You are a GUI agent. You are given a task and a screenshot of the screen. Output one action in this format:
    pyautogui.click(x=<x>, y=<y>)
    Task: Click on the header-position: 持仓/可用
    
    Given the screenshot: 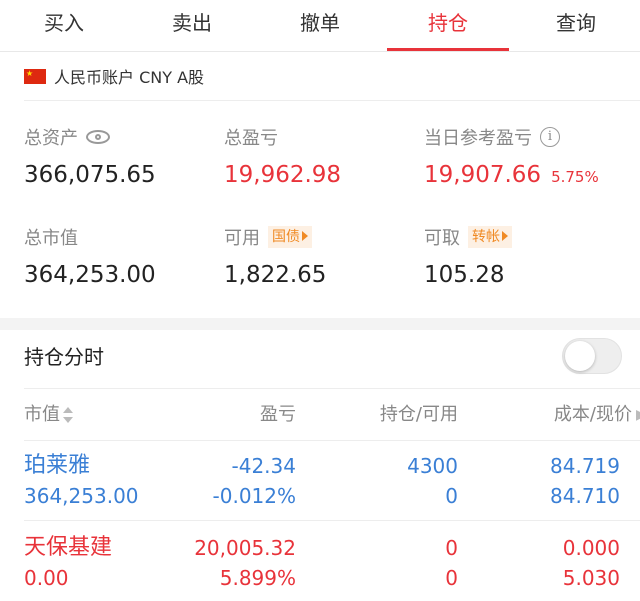 What is the action you would take?
    pyautogui.click(x=418, y=414)
    